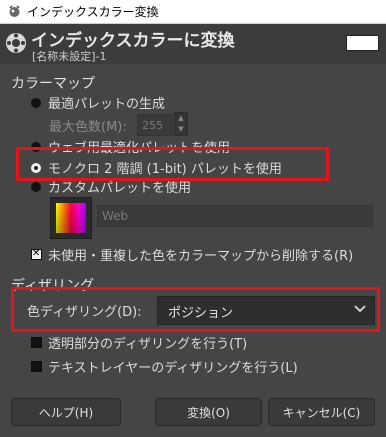  I want to click on max-colors-stepper: ▲ ▼, so click(181, 124).